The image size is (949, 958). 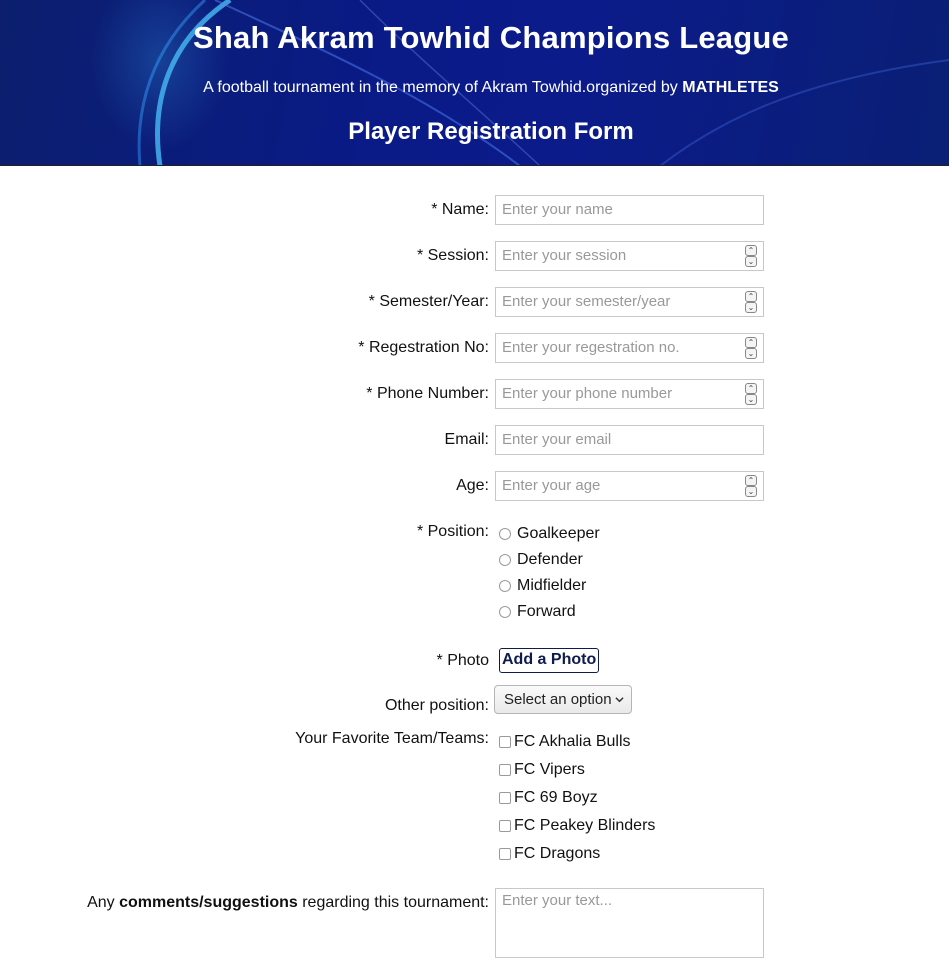 I want to click on team-option-akhalia-bulls: FC Akhalia Bulls, so click(x=565, y=742).